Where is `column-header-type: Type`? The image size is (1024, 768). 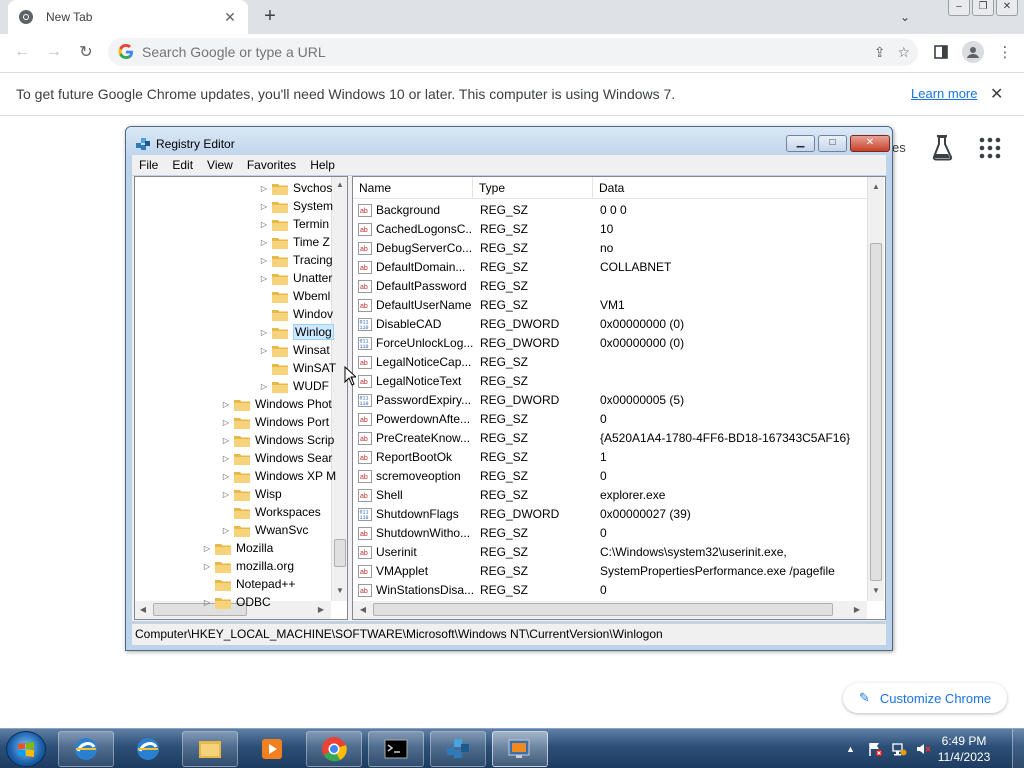 column-header-type: Type is located at coordinates (533, 188).